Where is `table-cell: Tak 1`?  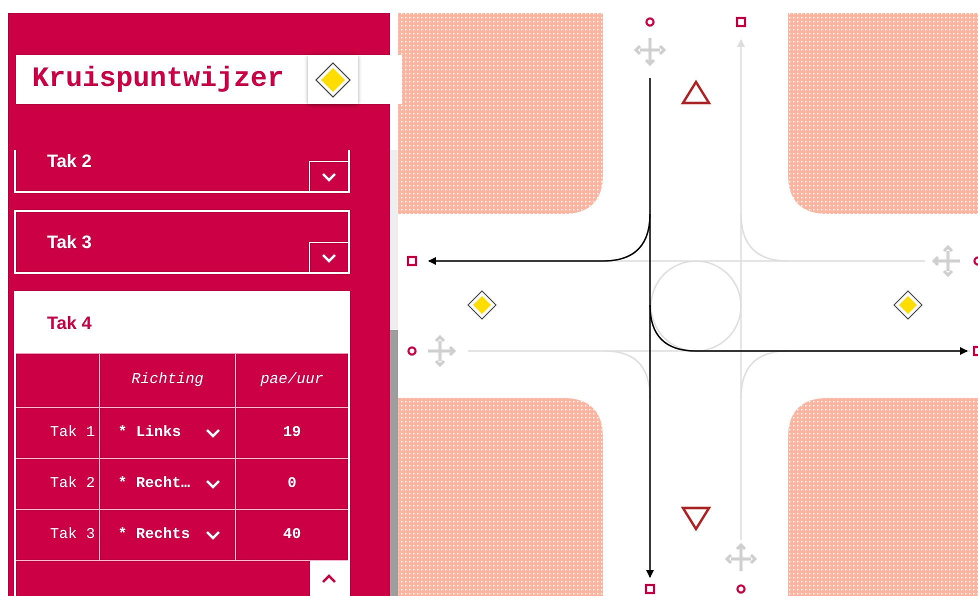 table-cell: Tak 1 is located at coordinates (58, 432).